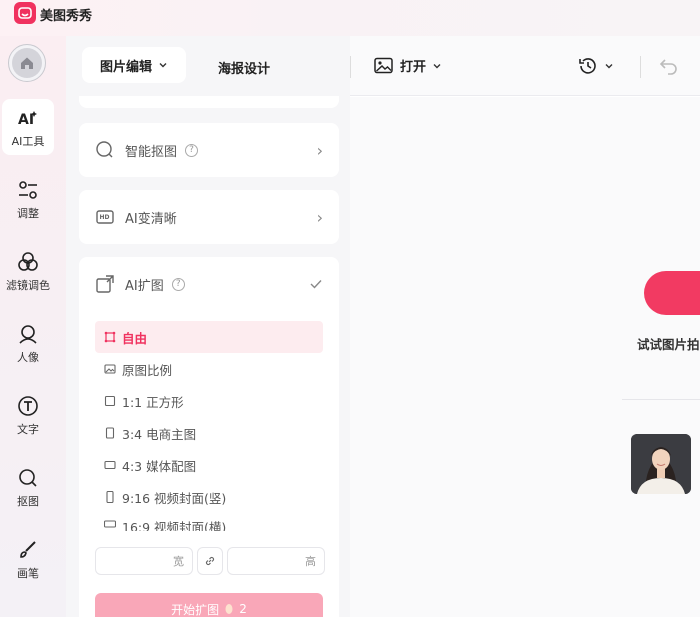 This screenshot has width=700, height=617. Describe the element at coordinates (209, 102) in the screenshot. I see `tool-card-partial` at that location.